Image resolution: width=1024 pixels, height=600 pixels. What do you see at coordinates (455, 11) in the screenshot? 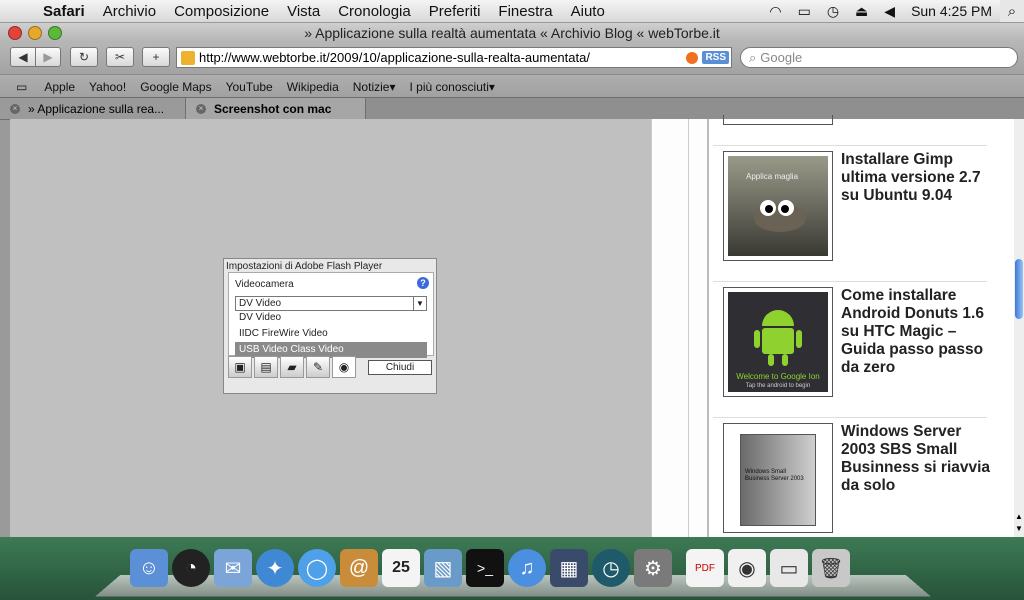
I see `menu-preferiti: Preferiti` at bounding box center [455, 11].